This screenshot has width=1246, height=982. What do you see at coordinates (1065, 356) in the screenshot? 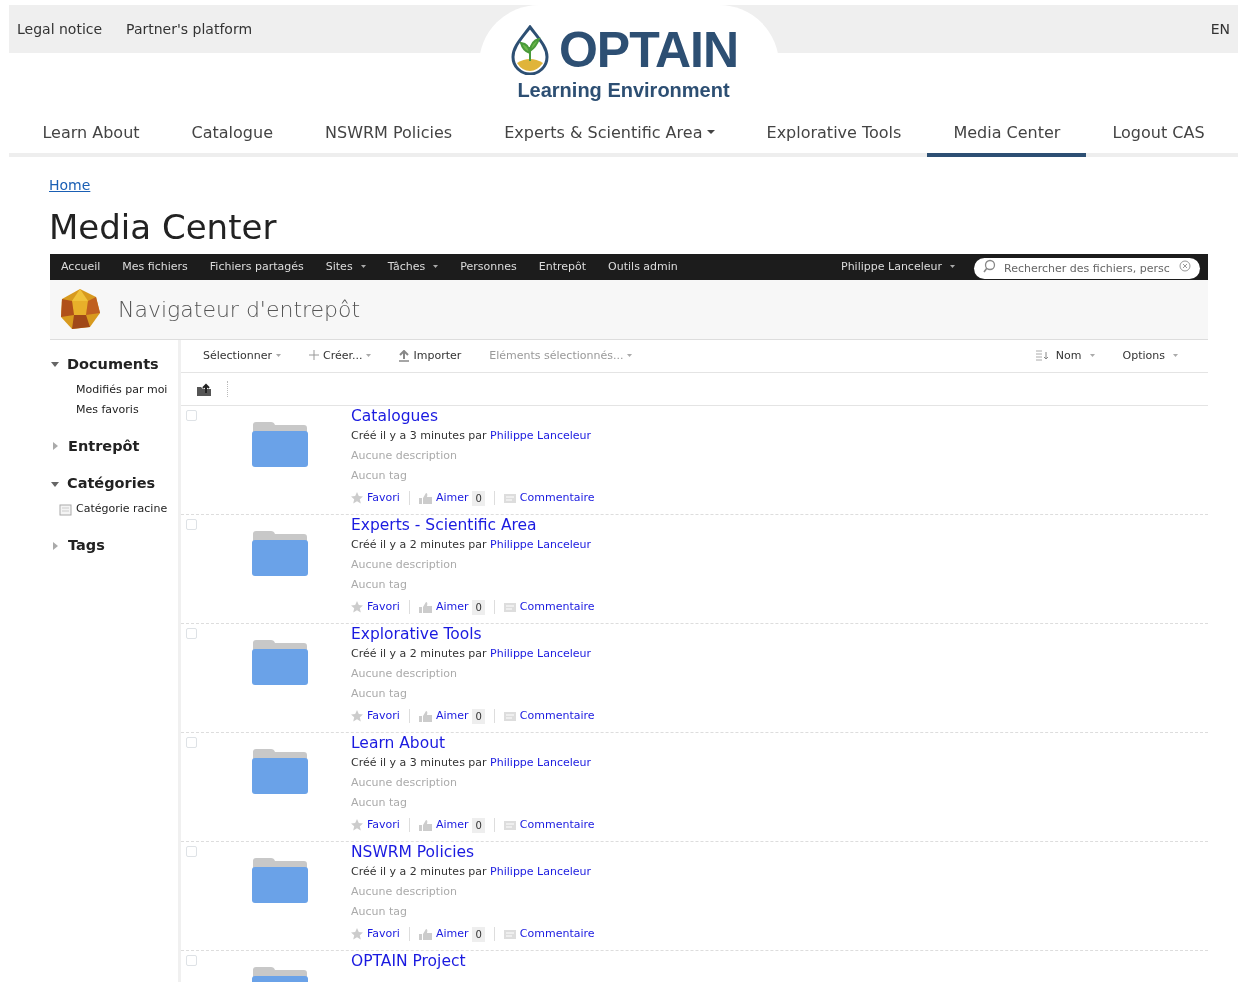
I see `sort-button: Nom` at bounding box center [1065, 356].